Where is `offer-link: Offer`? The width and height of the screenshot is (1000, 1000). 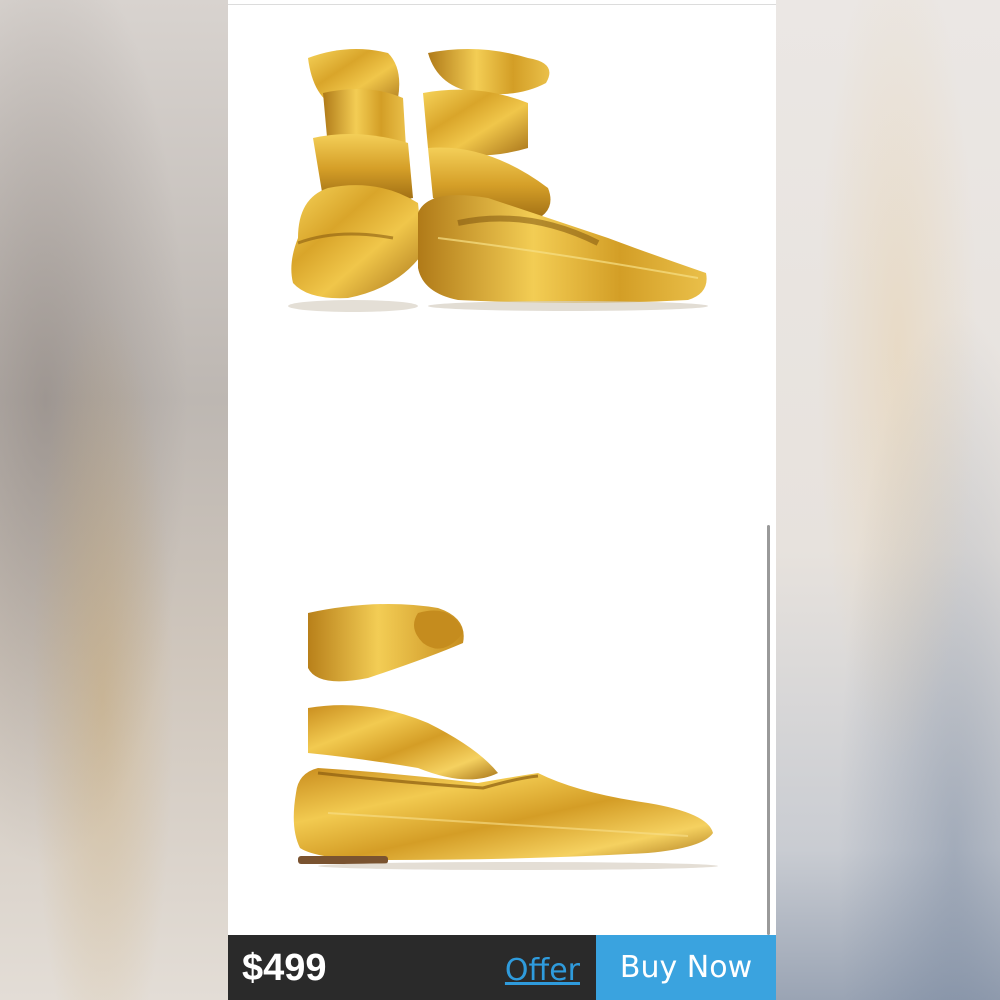 offer-link: Offer is located at coordinates (542, 970).